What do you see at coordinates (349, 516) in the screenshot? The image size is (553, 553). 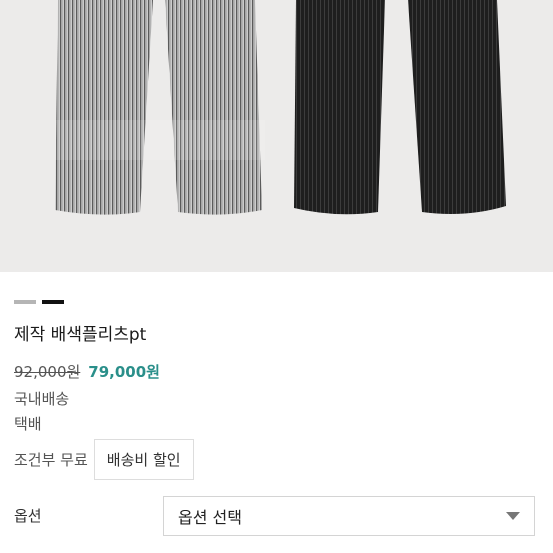 I see `option-select: 옵션 선택` at bounding box center [349, 516].